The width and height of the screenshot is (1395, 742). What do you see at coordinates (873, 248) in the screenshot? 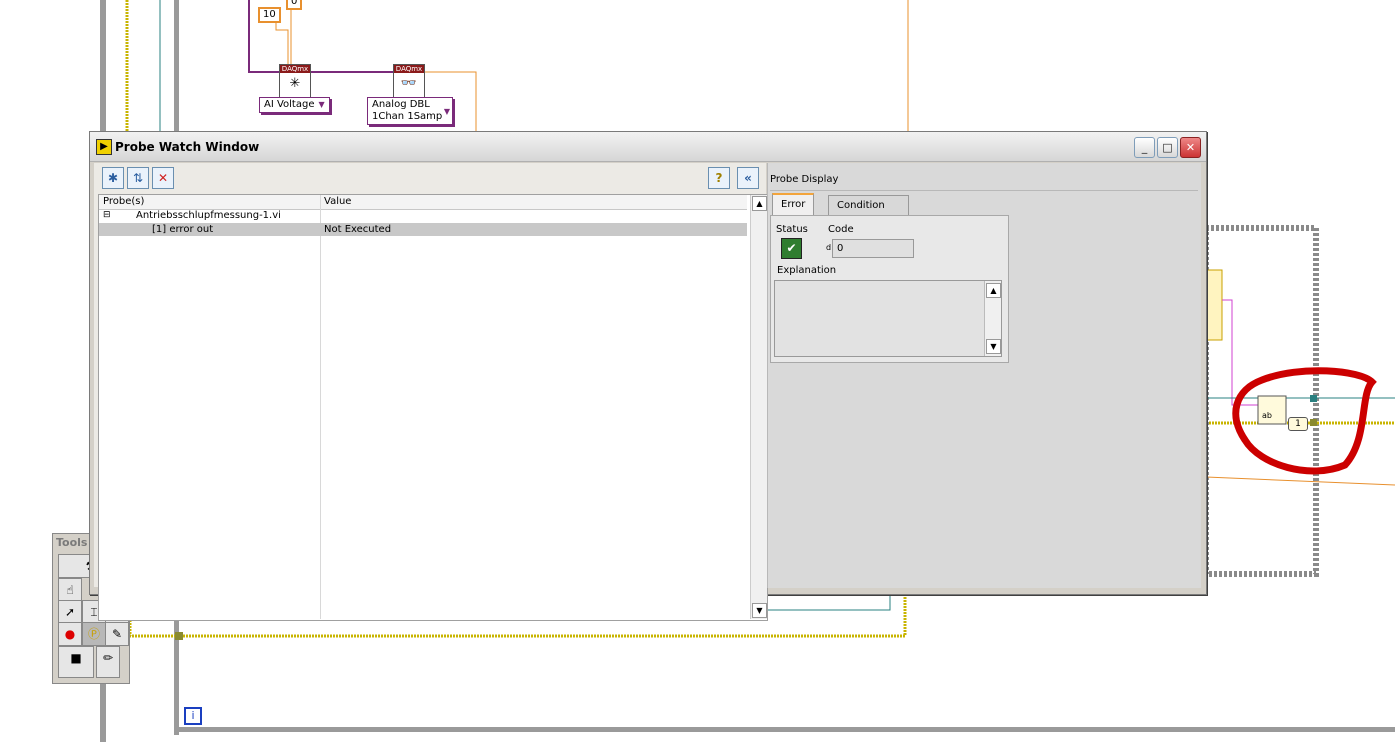
I see `code-field: 0` at bounding box center [873, 248].